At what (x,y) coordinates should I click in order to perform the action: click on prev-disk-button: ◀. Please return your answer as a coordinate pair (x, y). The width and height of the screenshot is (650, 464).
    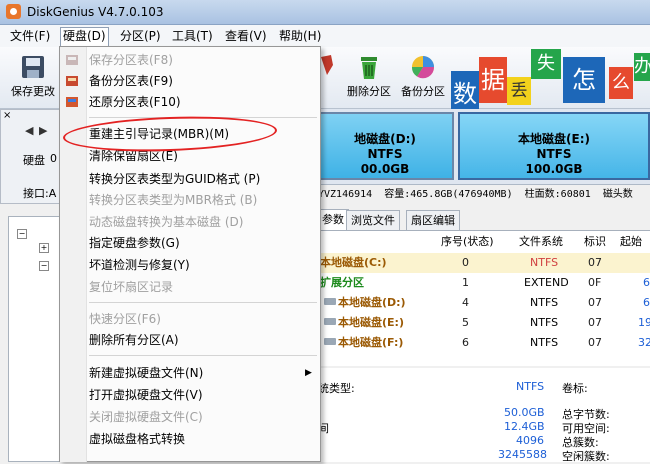
    Looking at the image, I should click on (29, 130).